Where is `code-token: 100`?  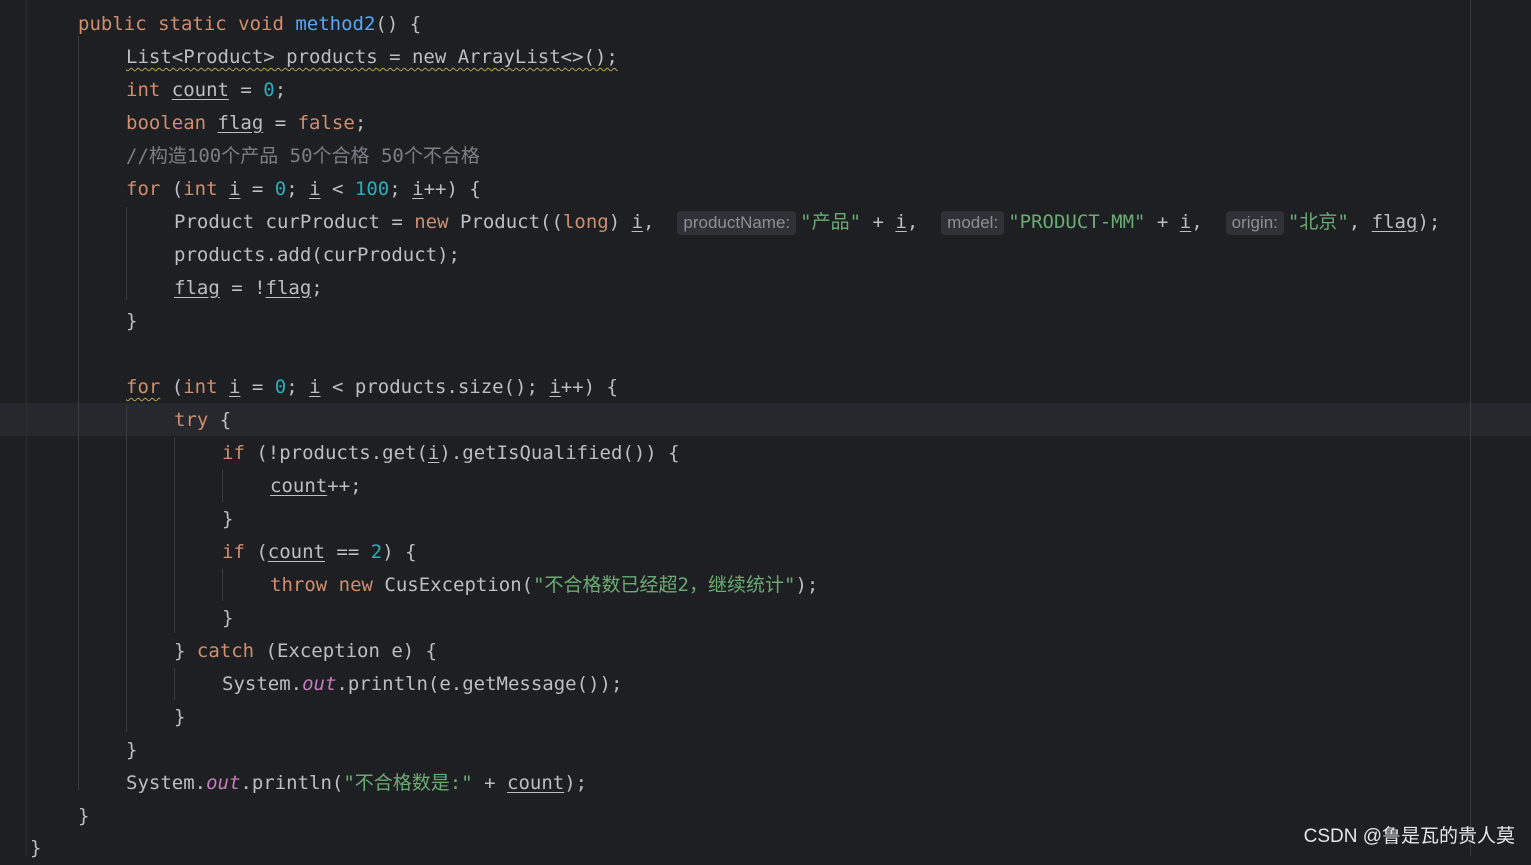
code-token: 100 is located at coordinates (372, 189).